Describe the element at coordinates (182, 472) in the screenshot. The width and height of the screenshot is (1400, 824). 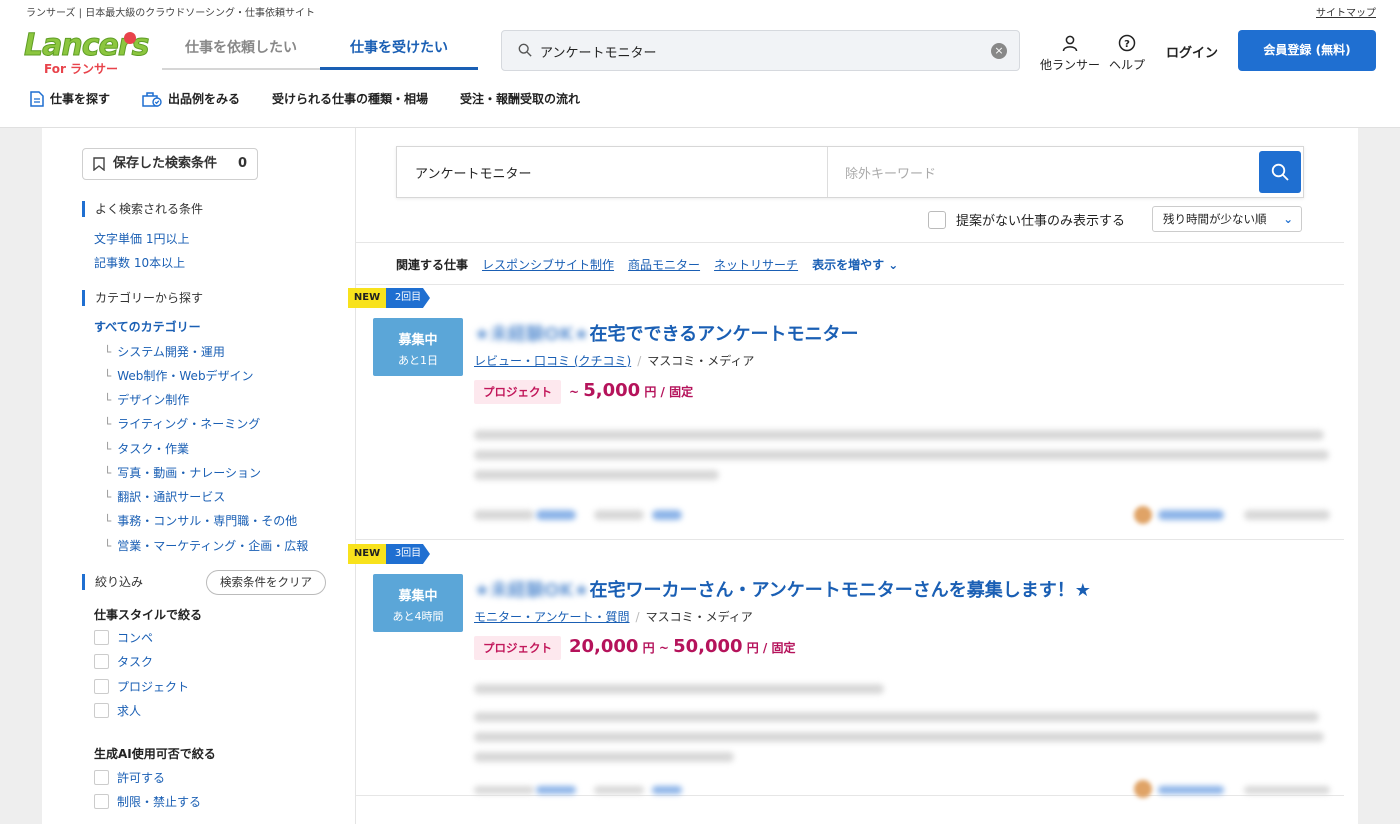
I see `category-link: └ 写真・動画・ナレーション` at that location.